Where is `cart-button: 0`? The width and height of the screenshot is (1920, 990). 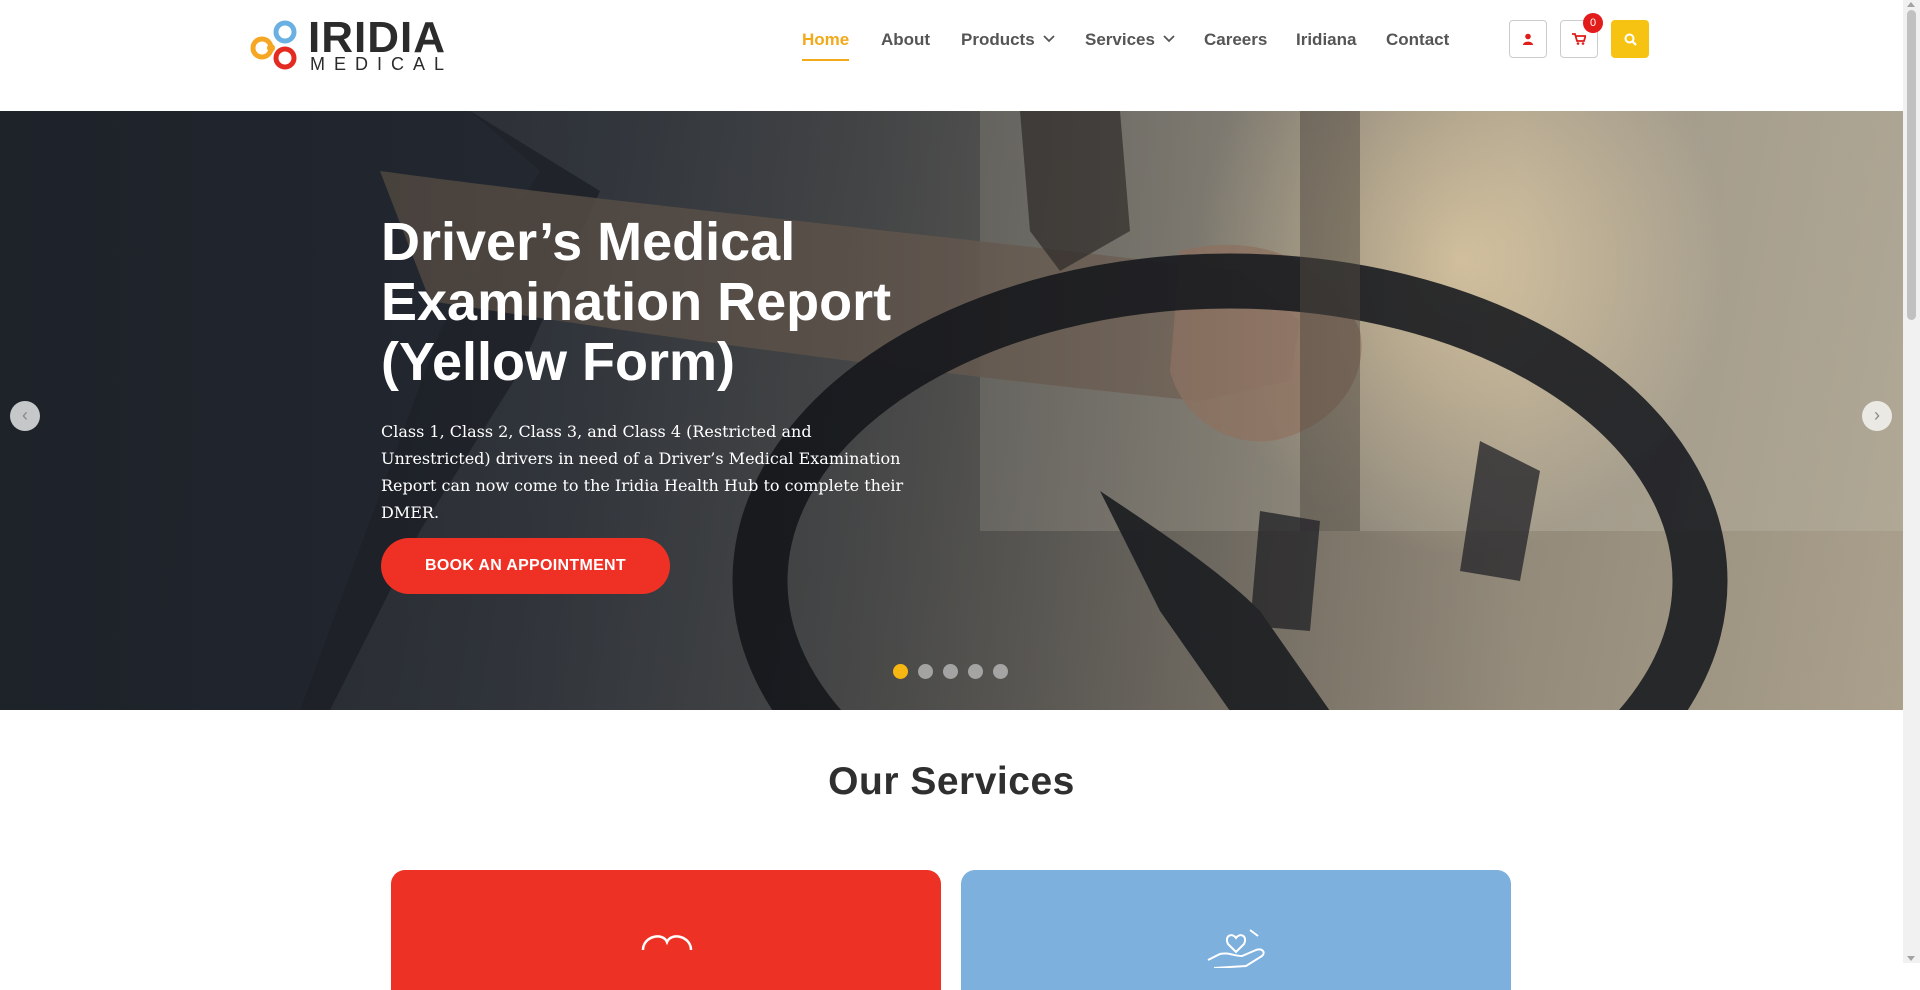 cart-button: 0 is located at coordinates (1581, 35).